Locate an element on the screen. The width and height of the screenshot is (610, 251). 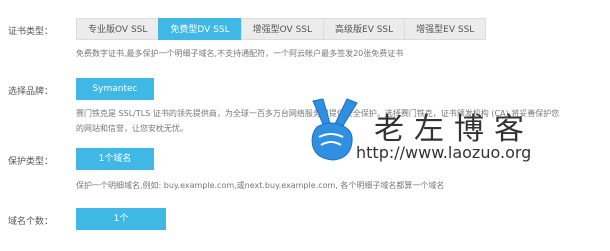
domain-count-button: 1个 is located at coordinates (121, 219).